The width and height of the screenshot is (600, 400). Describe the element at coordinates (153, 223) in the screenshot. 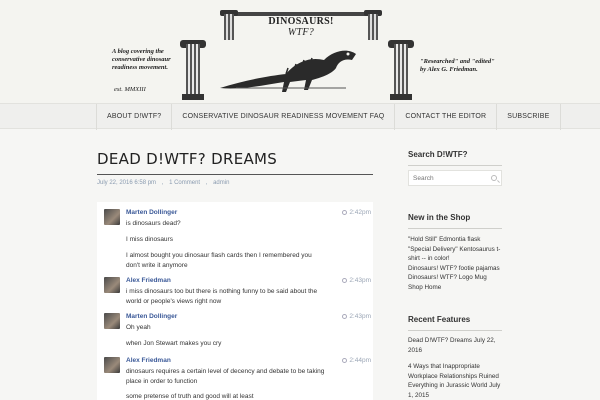

I see `chat-line: is dinosaurs dead?` at that location.